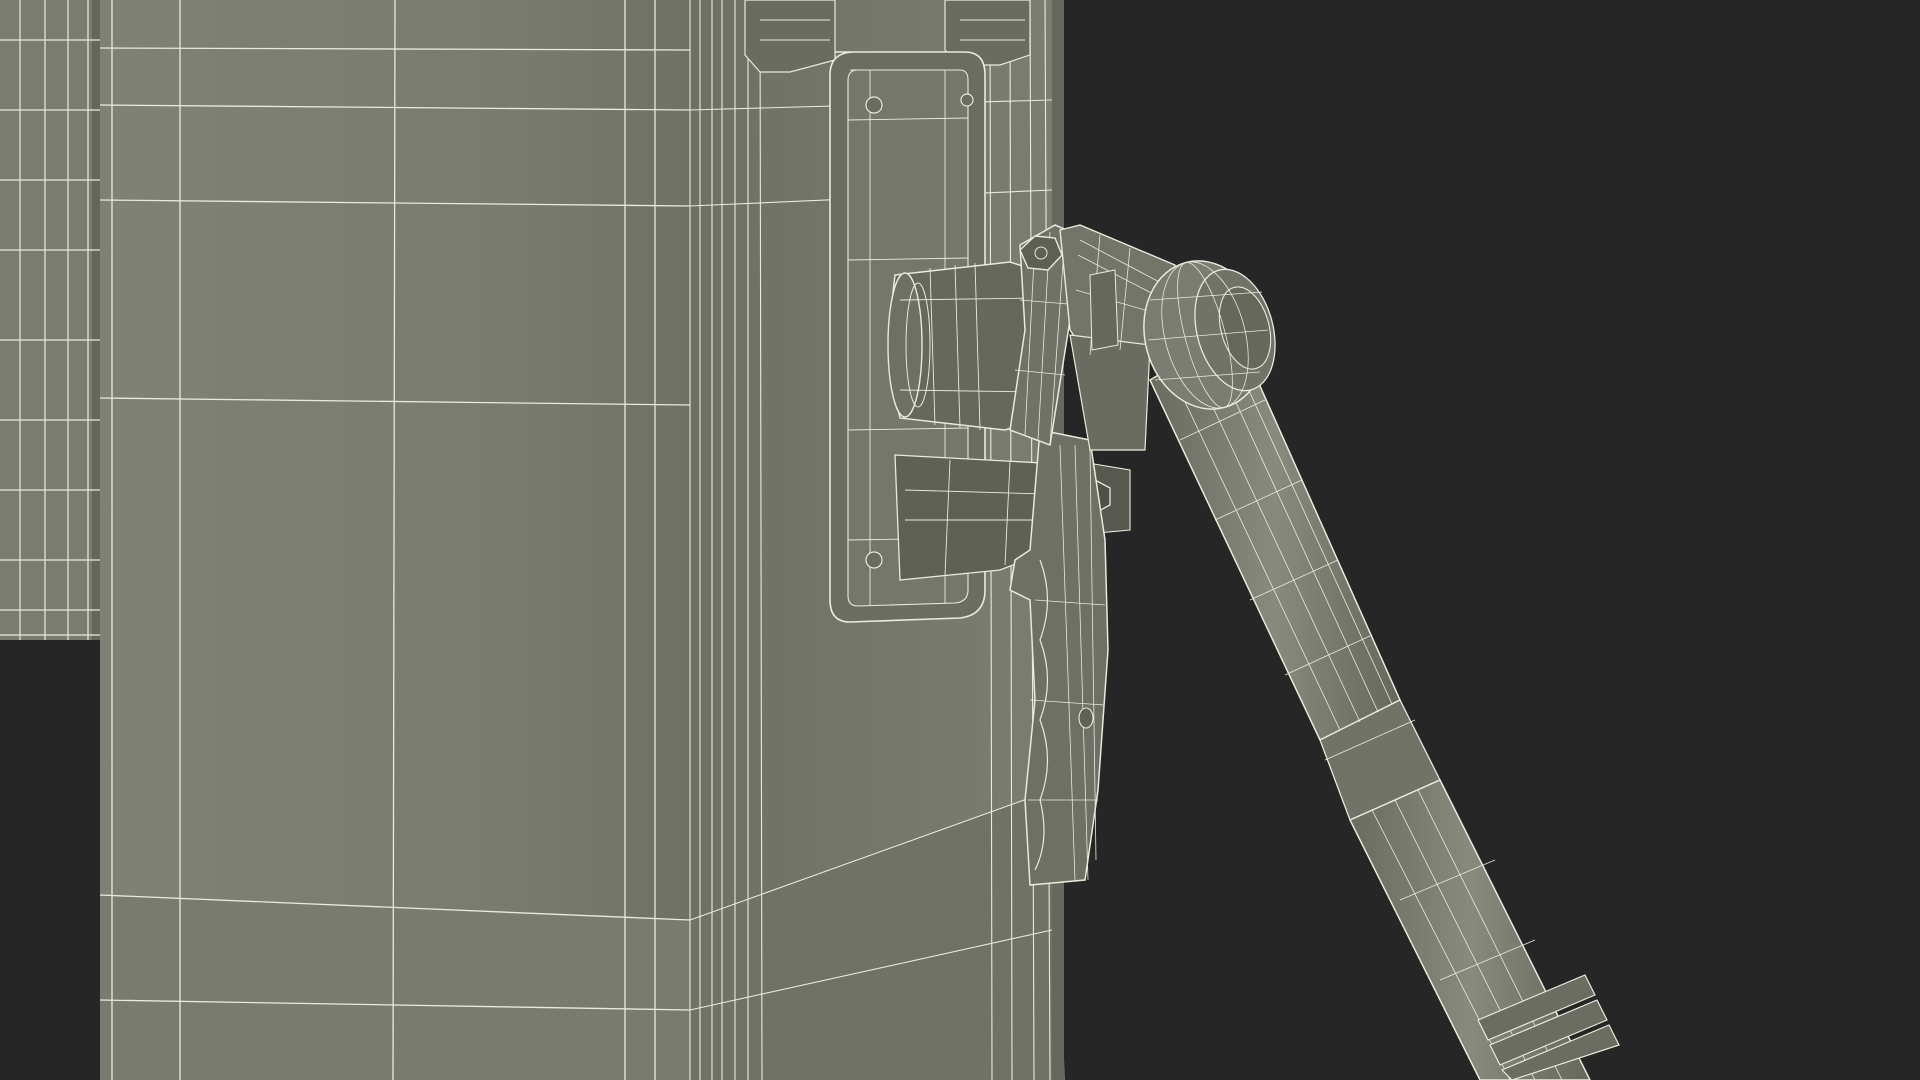  I want to click on plate-bolt-bottom, so click(874, 560).